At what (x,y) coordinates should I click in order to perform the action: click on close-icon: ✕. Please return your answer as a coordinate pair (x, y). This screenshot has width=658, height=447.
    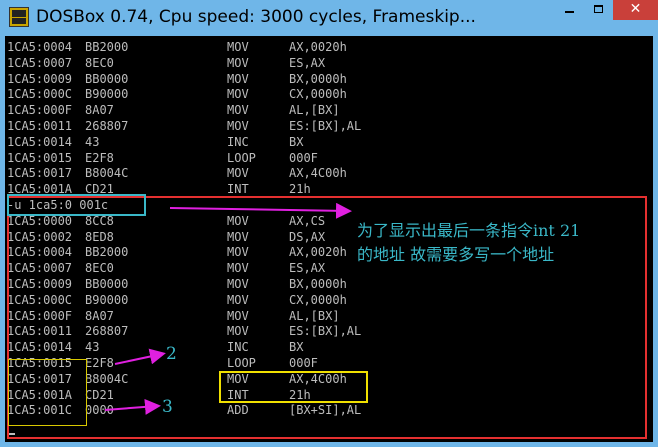
    Looking at the image, I should click on (635, 9).